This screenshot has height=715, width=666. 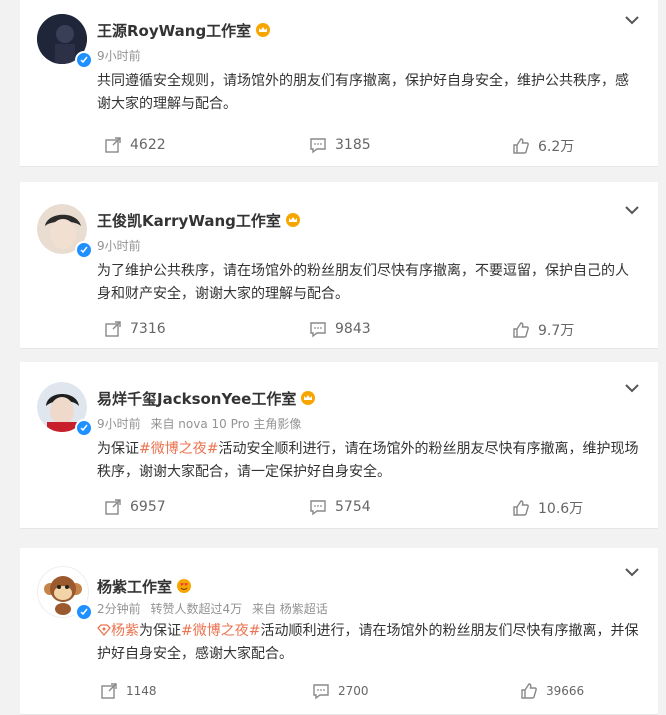 What do you see at coordinates (226, 424) in the screenshot?
I see `post-source: 来自 nova 10 Pro 主角影像` at bounding box center [226, 424].